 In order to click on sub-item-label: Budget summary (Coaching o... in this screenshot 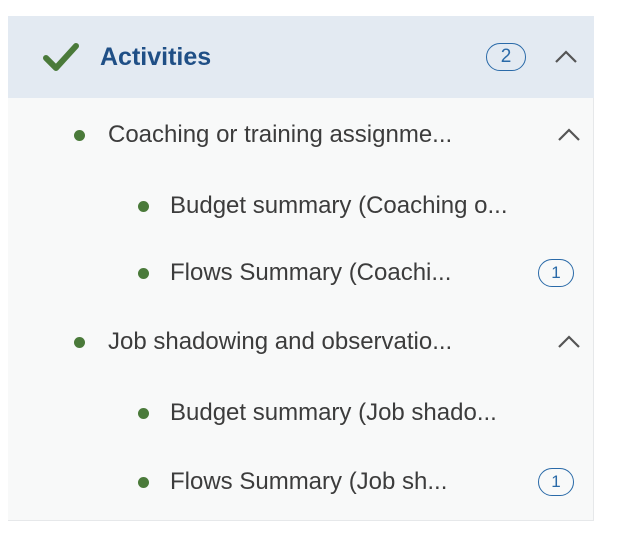, I will do `click(339, 205)`.